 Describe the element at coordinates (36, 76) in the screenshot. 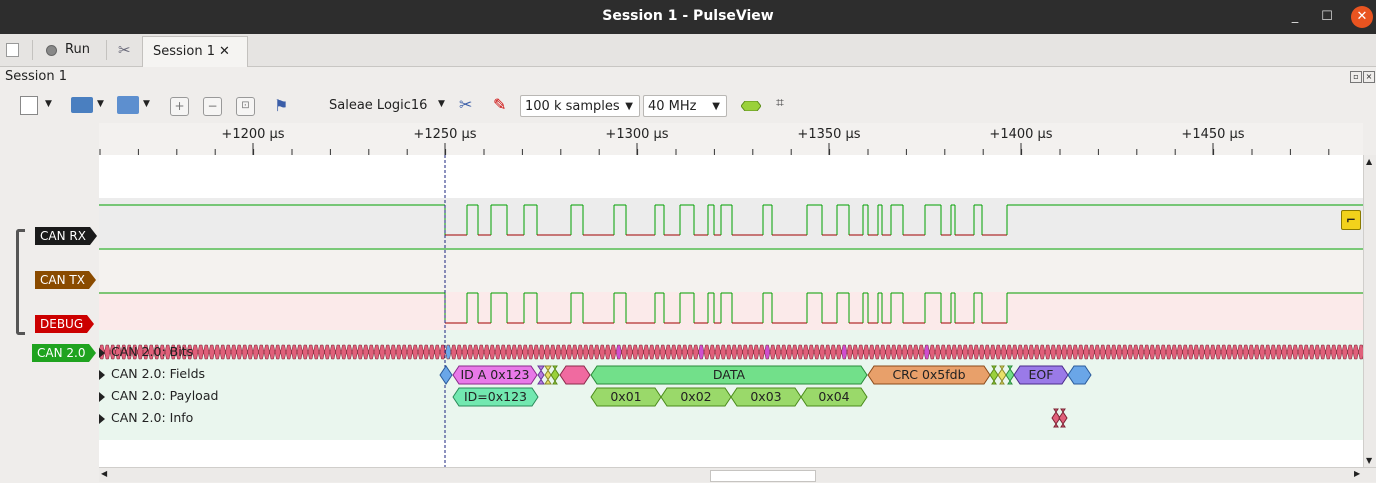

I see `session-label: Session 1` at that location.